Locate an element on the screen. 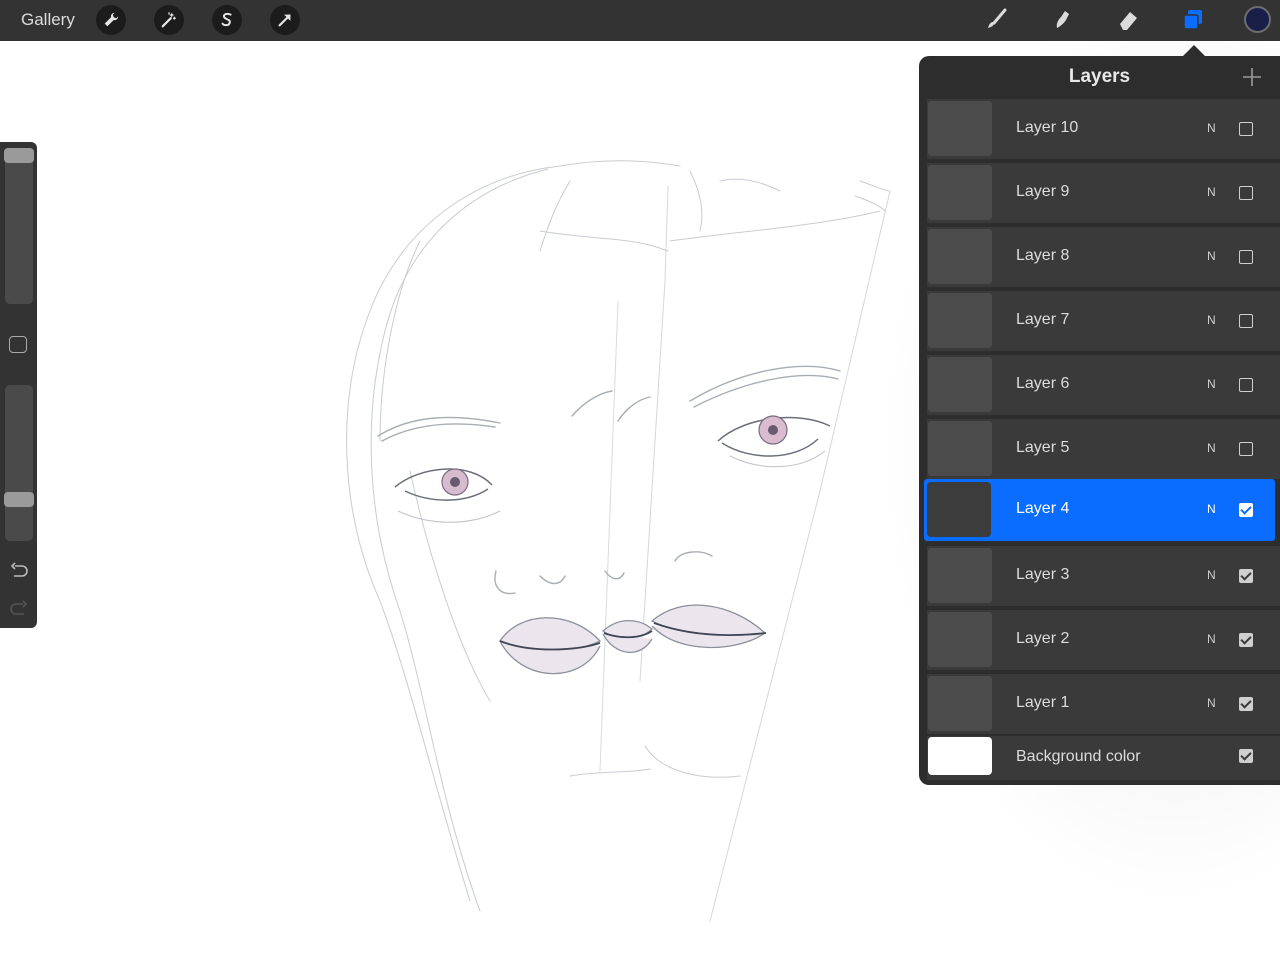  modify-button is located at coordinates (18, 344).